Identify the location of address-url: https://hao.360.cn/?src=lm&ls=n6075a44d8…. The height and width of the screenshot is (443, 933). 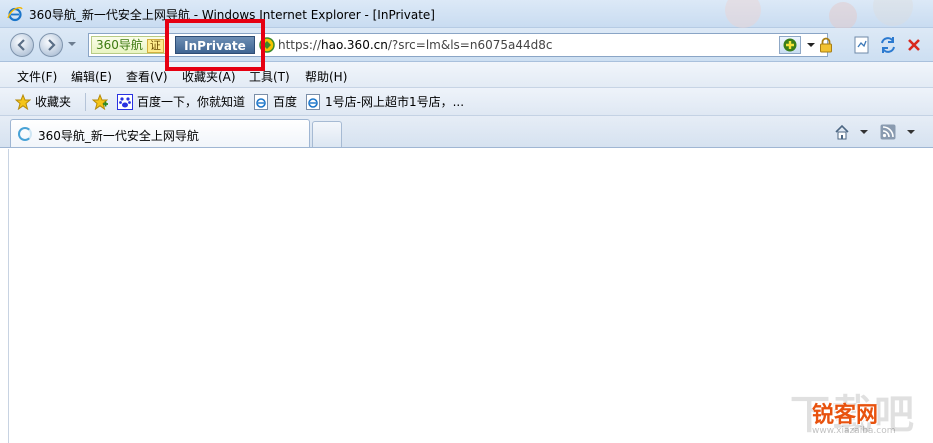
(415, 45).